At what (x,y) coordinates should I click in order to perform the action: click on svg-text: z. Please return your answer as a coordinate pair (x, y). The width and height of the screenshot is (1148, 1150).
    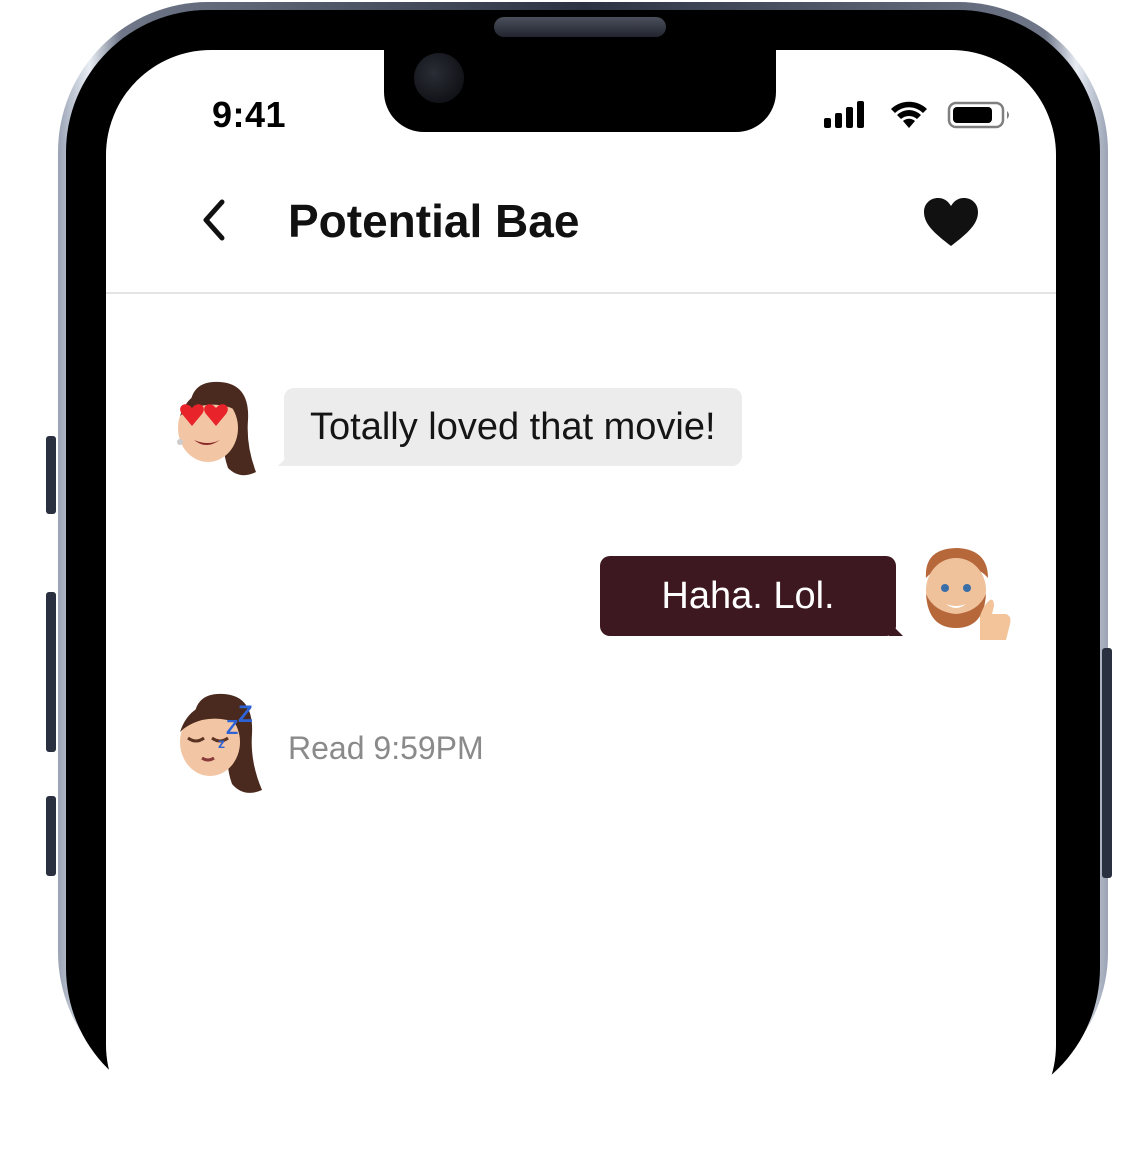
    Looking at the image, I should click on (221, 743).